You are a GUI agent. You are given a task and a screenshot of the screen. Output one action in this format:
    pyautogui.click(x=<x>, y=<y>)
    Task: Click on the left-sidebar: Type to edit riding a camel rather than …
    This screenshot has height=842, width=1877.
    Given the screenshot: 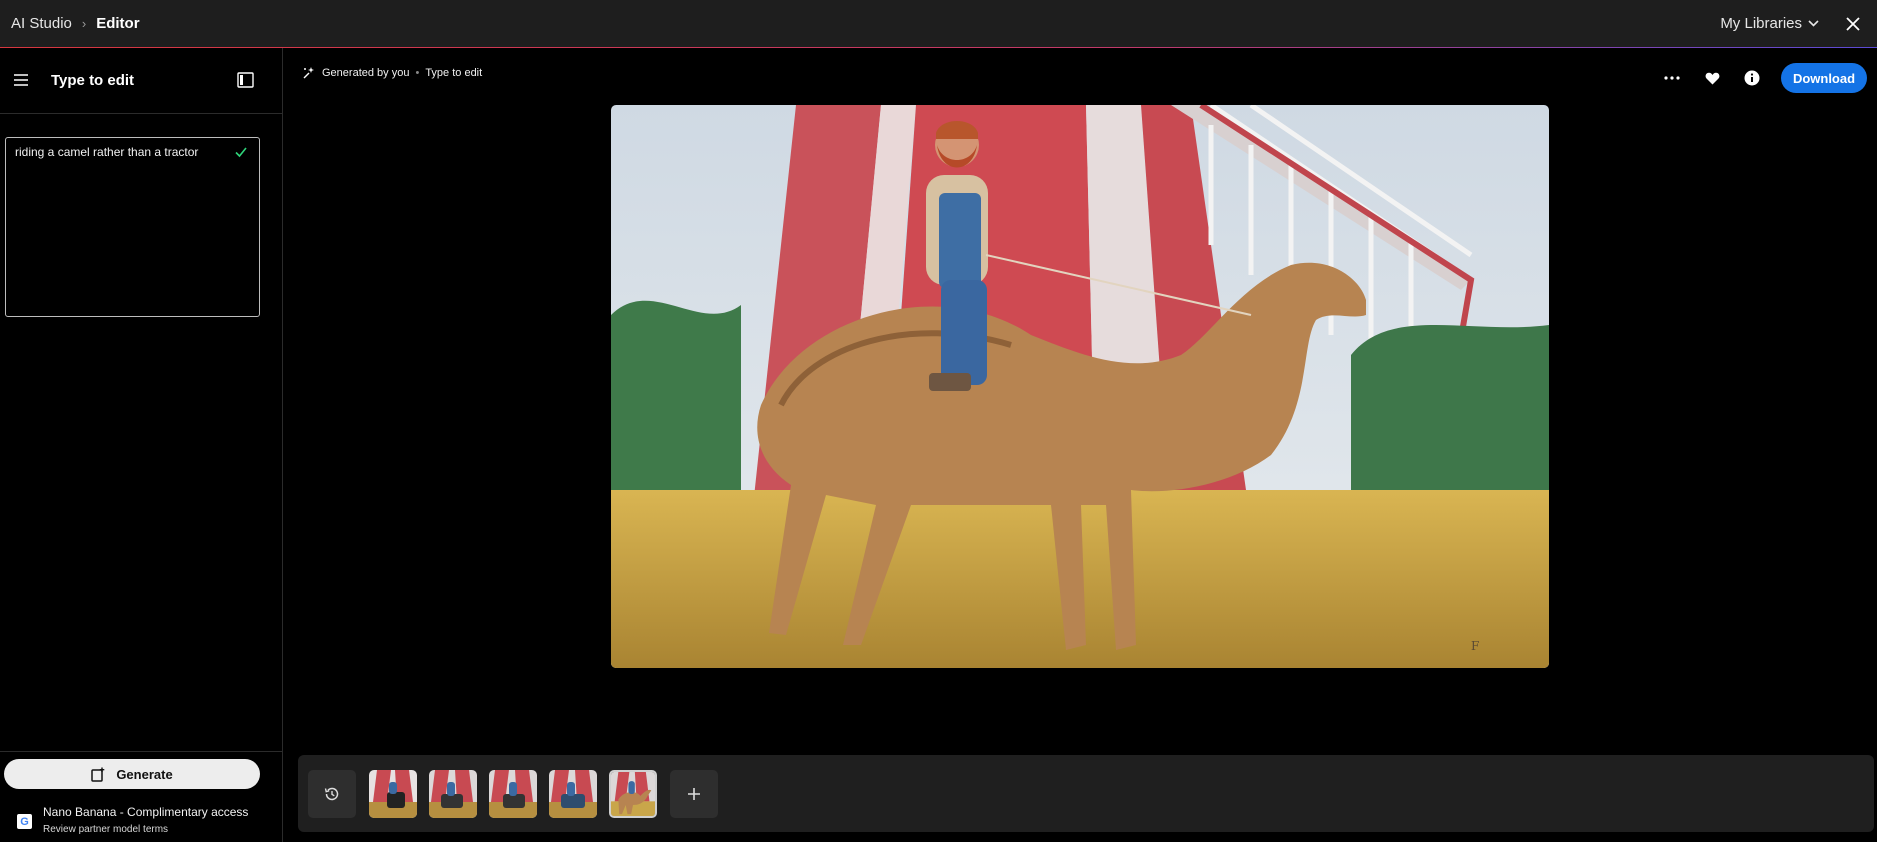 What is the action you would take?
    pyautogui.click(x=141, y=445)
    